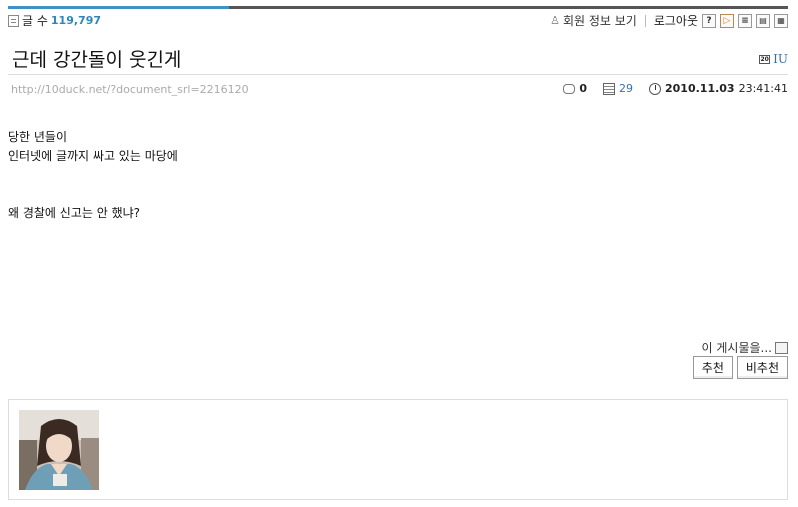  What do you see at coordinates (762, 367) in the screenshot?
I see `not-recommend-button: 비추천` at bounding box center [762, 367].